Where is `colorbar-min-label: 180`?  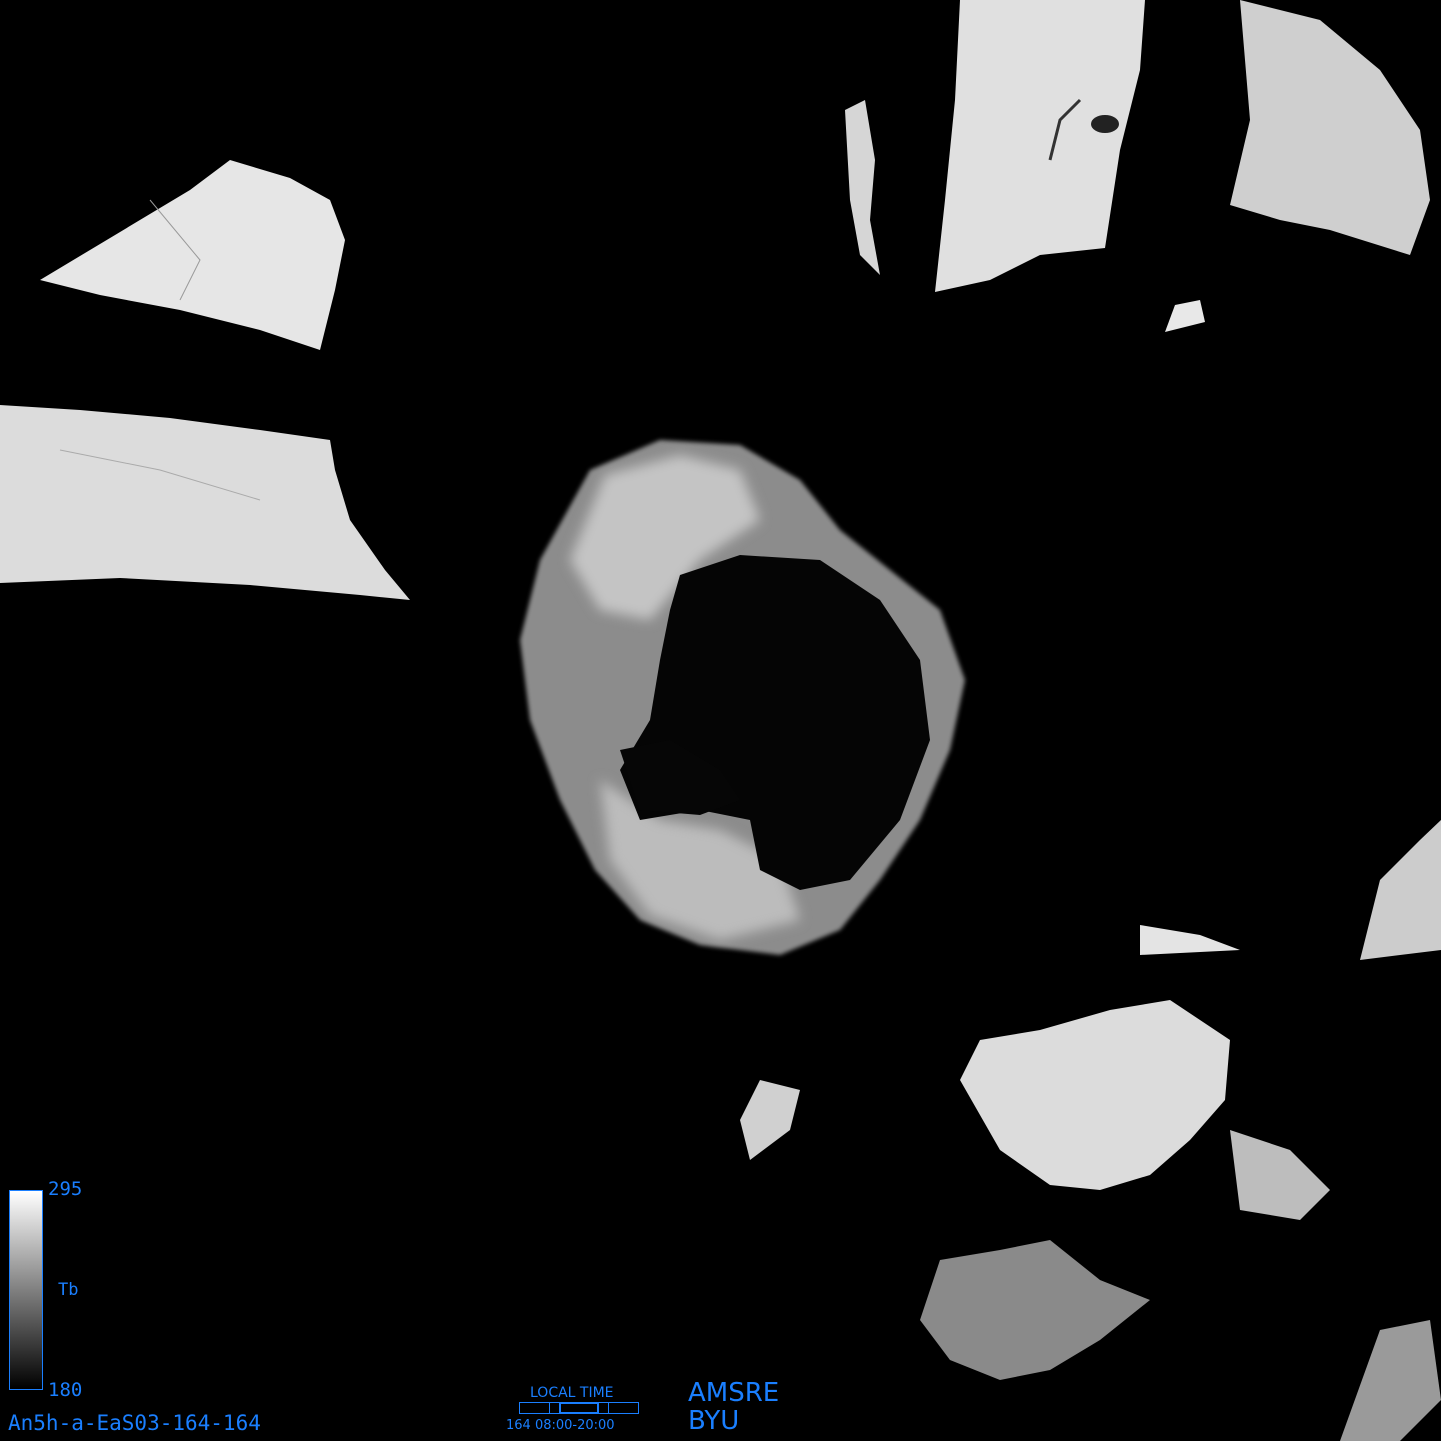 colorbar-min-label: 180 is located at coordinates (65, 1390).